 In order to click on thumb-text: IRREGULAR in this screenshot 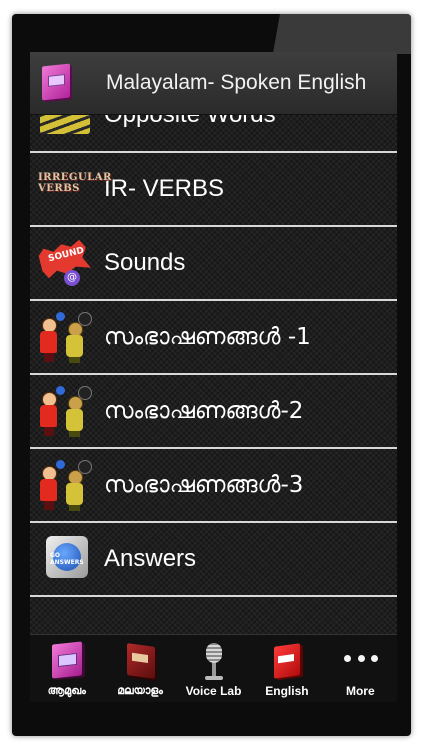, I will do `click(75, 177)`.